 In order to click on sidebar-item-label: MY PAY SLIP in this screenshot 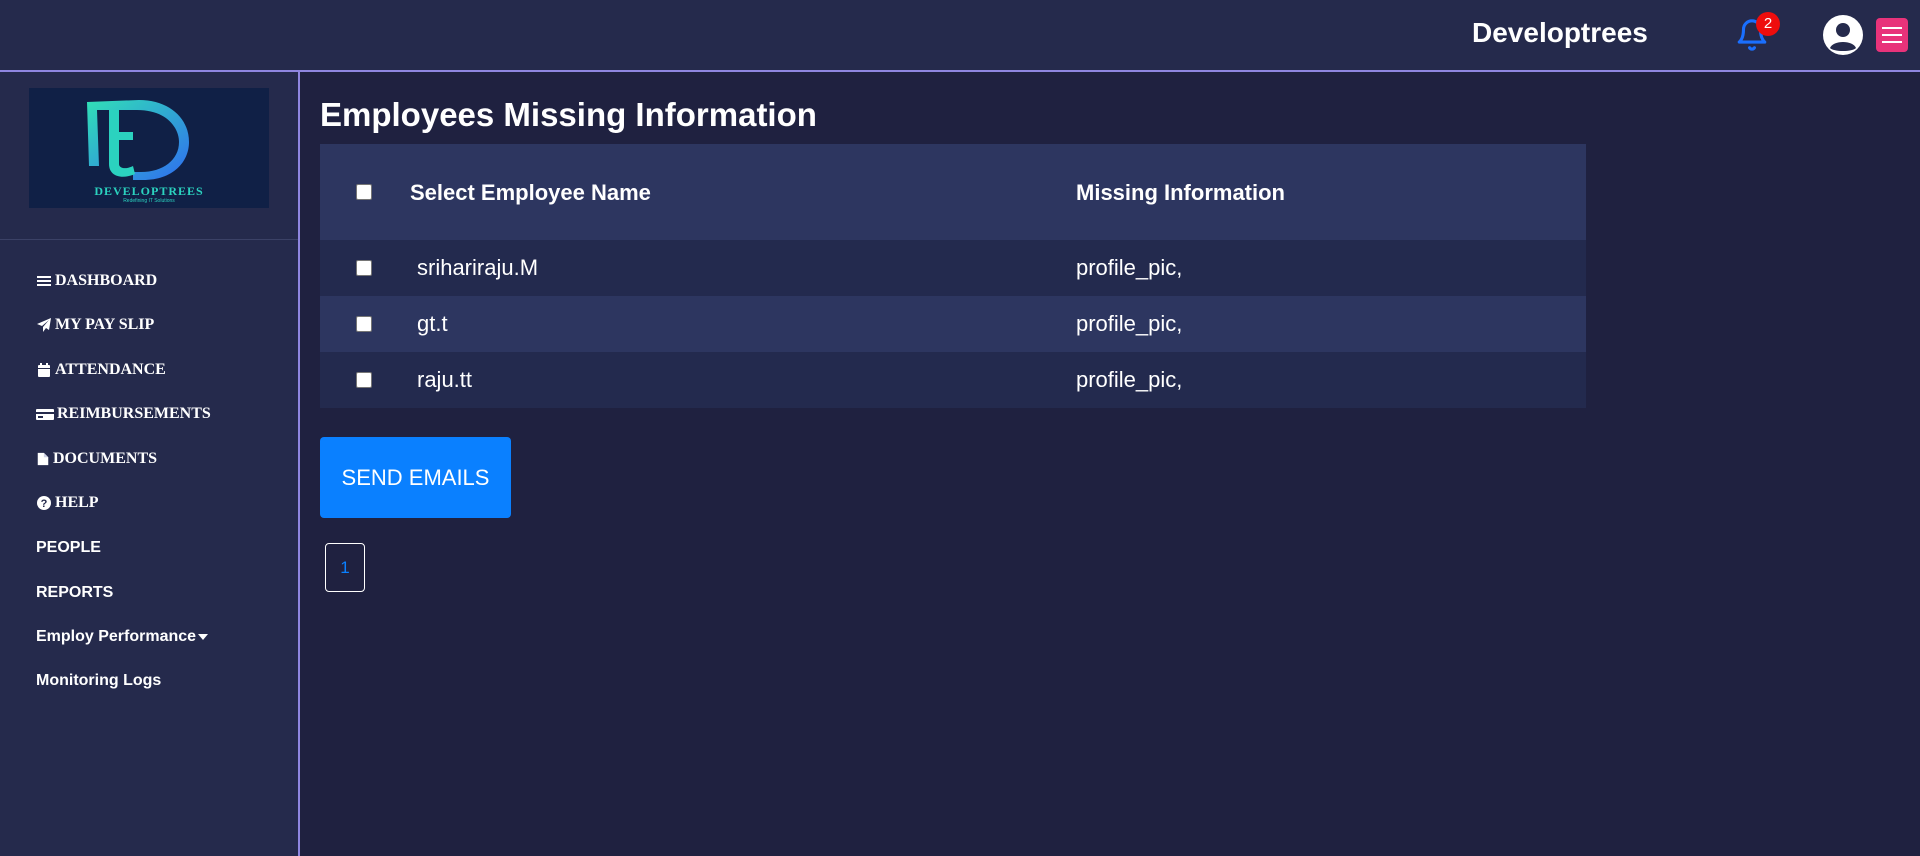, I will do `click(105, 324)`.